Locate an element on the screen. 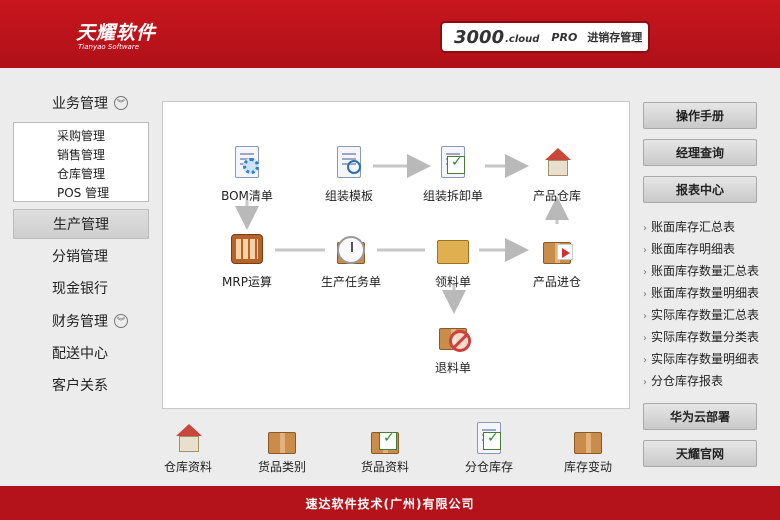 This screenshot has width=780, height=520. box-stack-icon is located at coordinates (282, 438).